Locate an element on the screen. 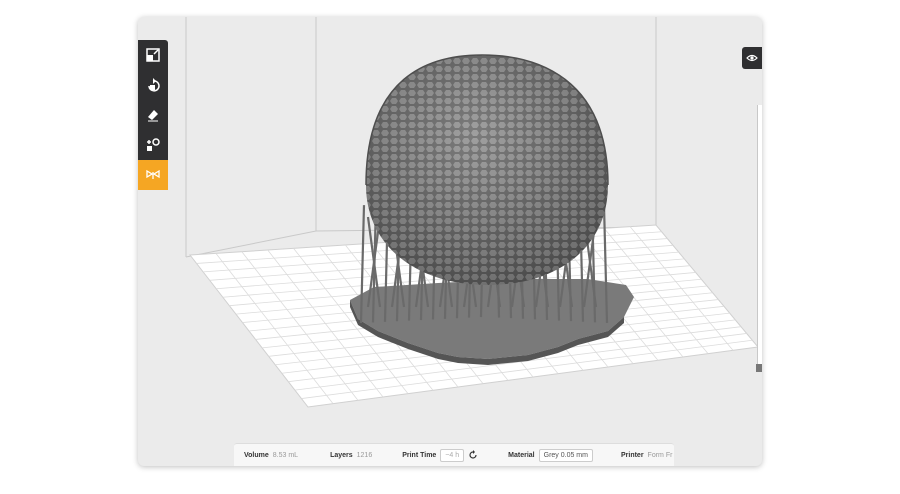 Image resolution: width=900 pixels, height=494 pixels. scale-tool-button is located at coordinates (153, 55).